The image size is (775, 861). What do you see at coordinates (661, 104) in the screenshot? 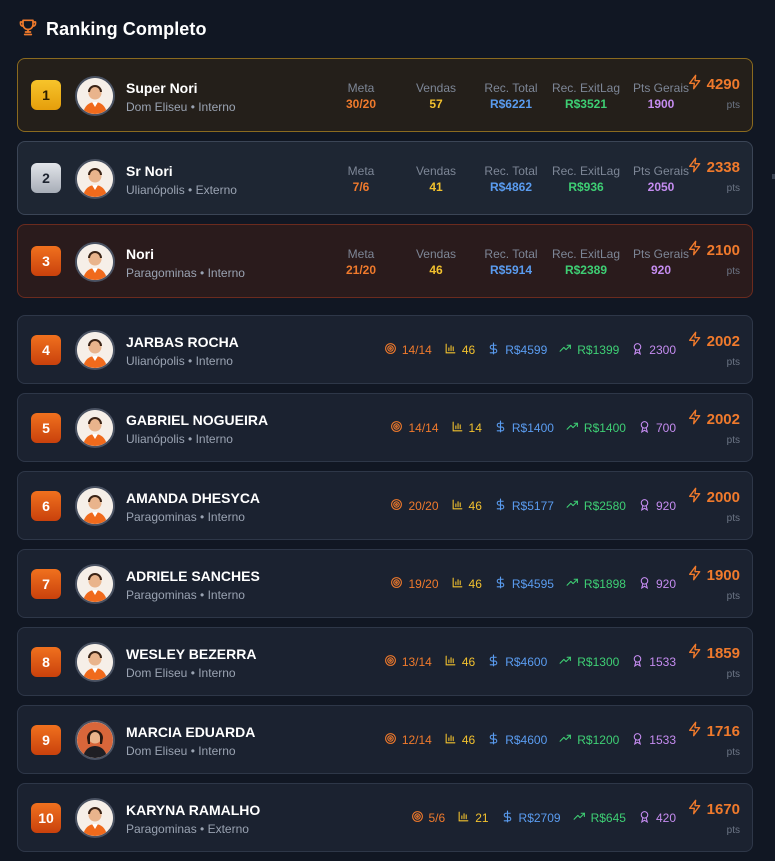
I see `pts-gerais-value: 1900` at bounding box center [661, 104].